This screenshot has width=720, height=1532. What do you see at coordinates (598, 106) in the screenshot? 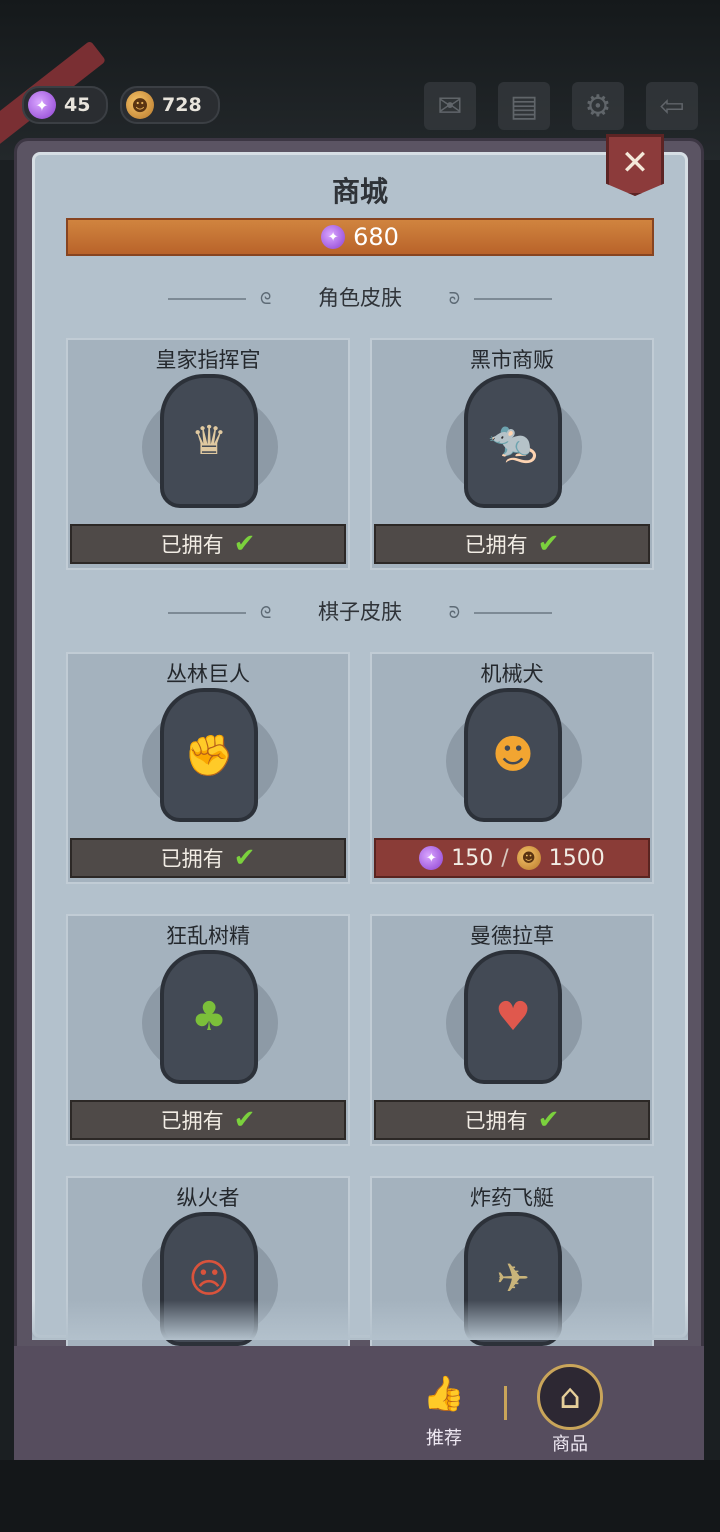
I see `gear-icon: ⚙` at bounding box center [598, 106].